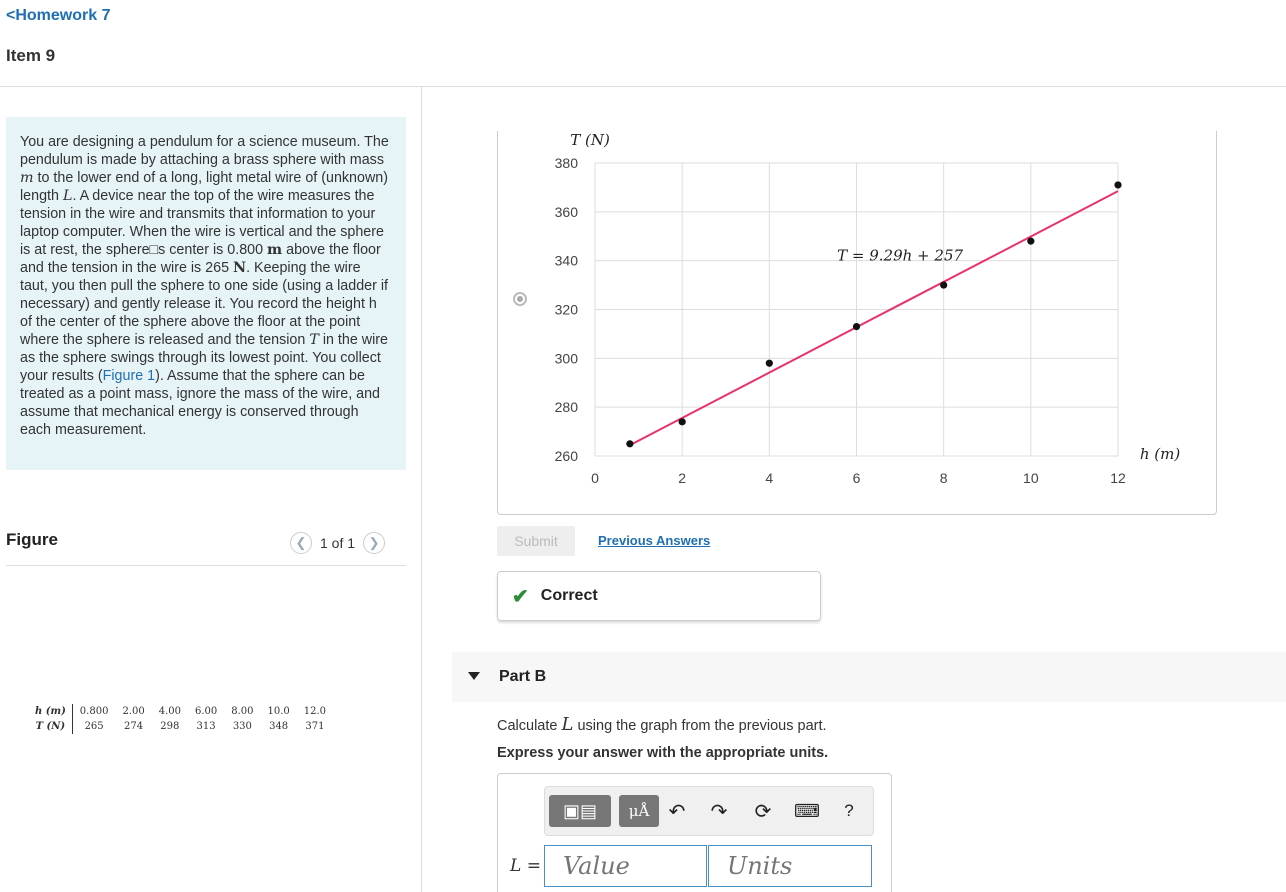 This screenshot has width=1286, height=892. Describe the element at coordinates (94, 711) in the screenshot. I see `table-cell: 0.800` at that location.